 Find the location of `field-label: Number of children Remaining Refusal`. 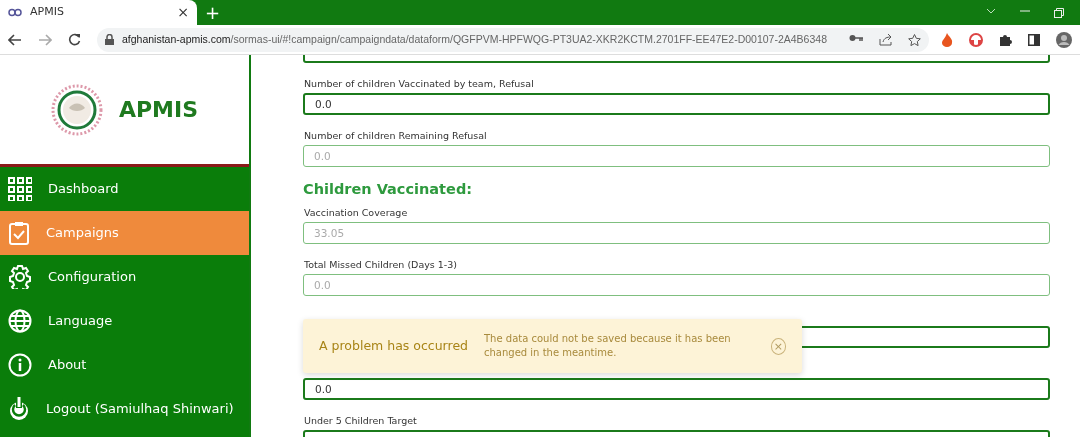

field-label: Number of children Remaining Refusal is located at coordinates (396, 135).